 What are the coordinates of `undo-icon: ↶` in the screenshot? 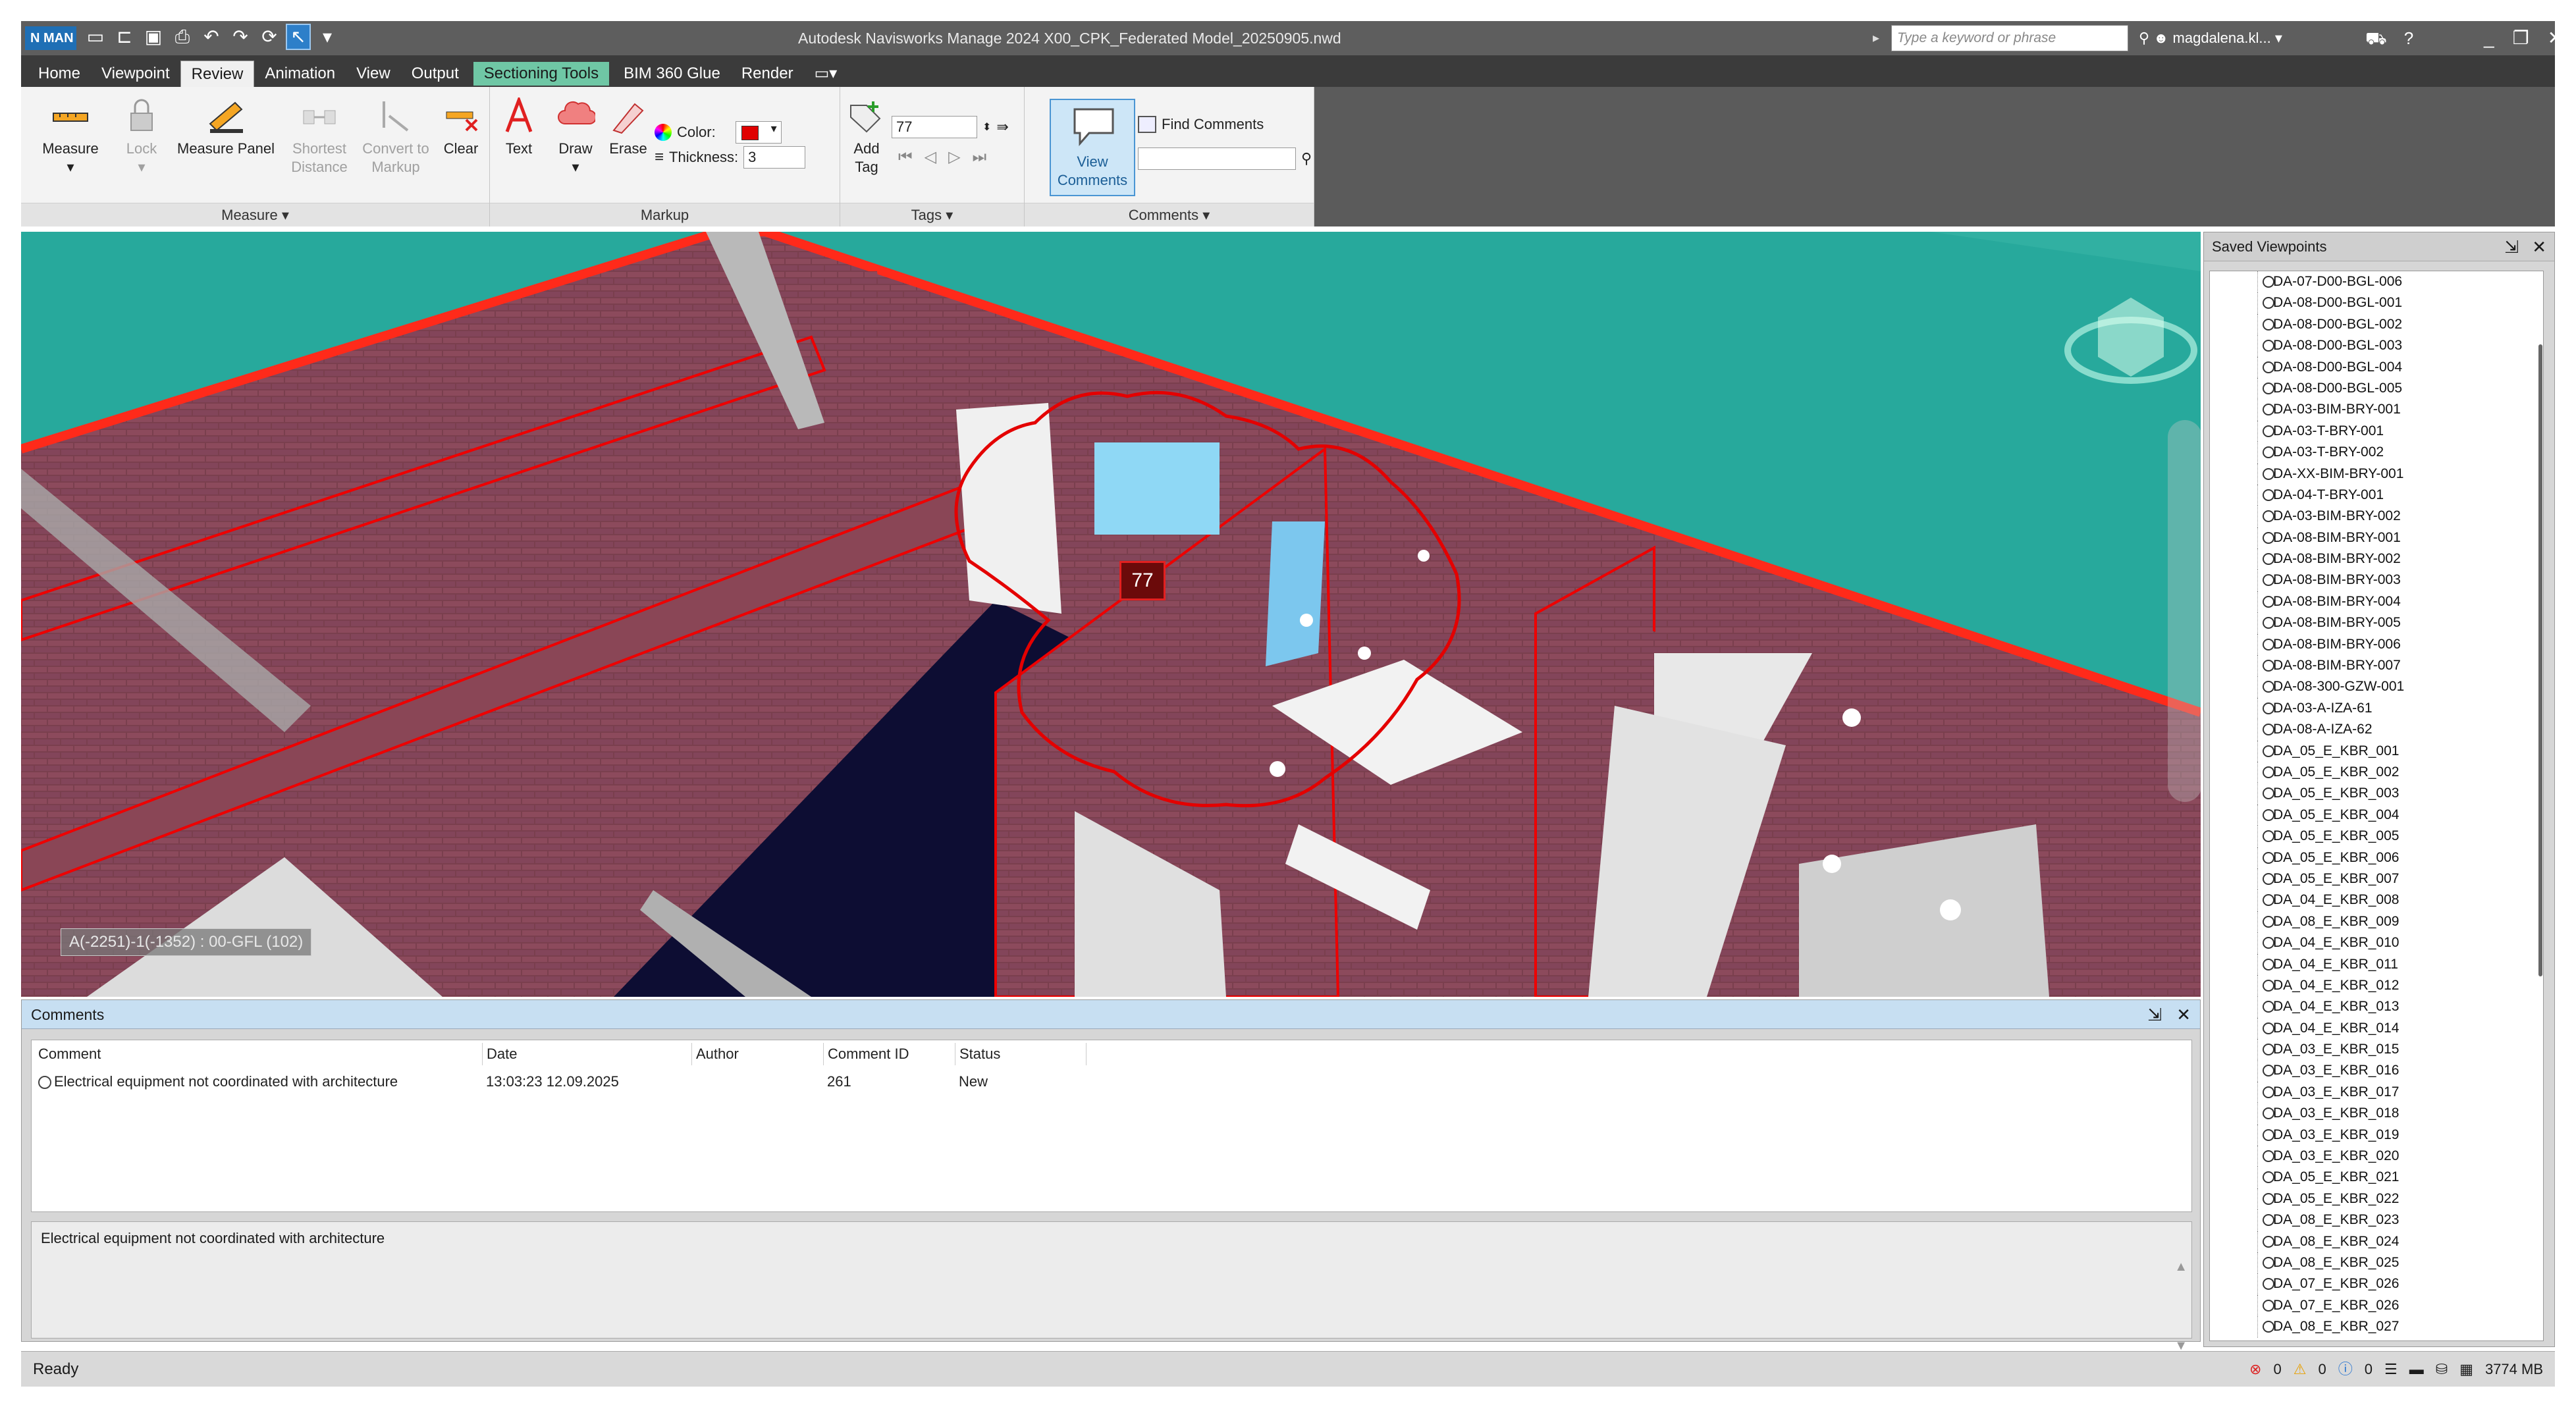 It's located at (211, 37).